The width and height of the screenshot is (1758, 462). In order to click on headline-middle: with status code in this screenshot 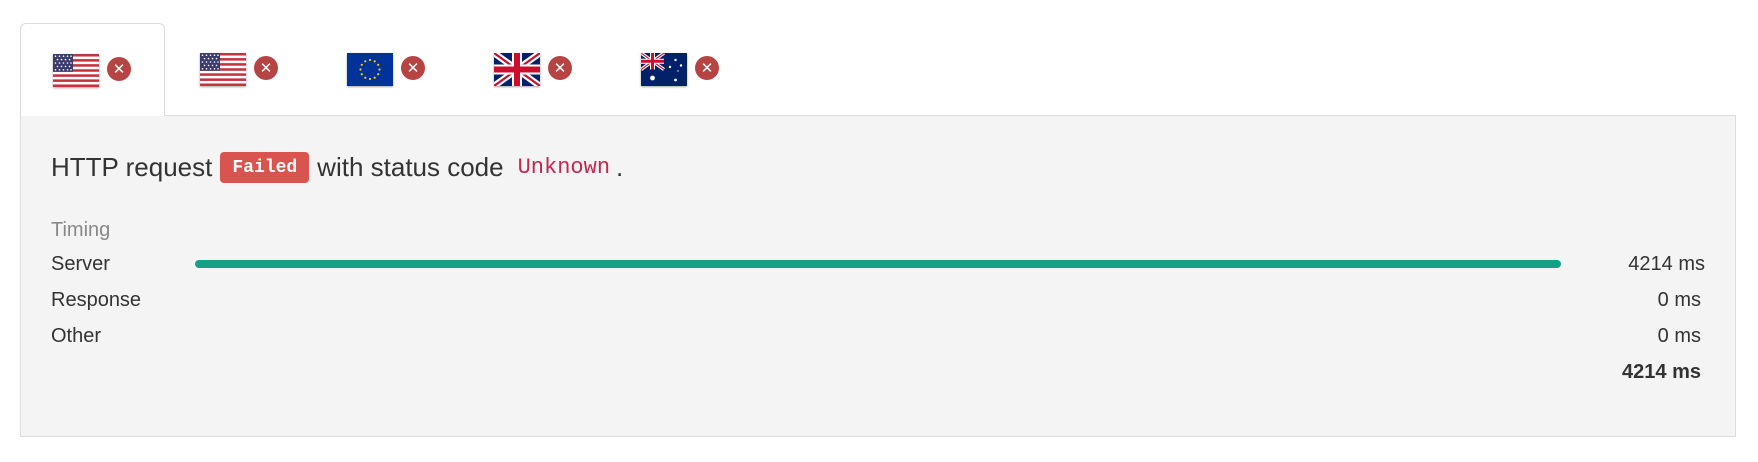, I will do `click(410, 167)`.